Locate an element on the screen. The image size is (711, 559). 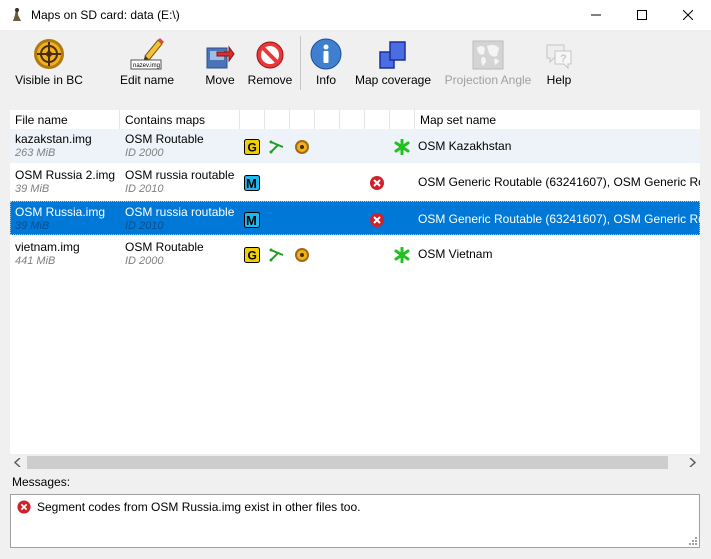
horizontal-scrollbar is located at coordinates (355, 462).